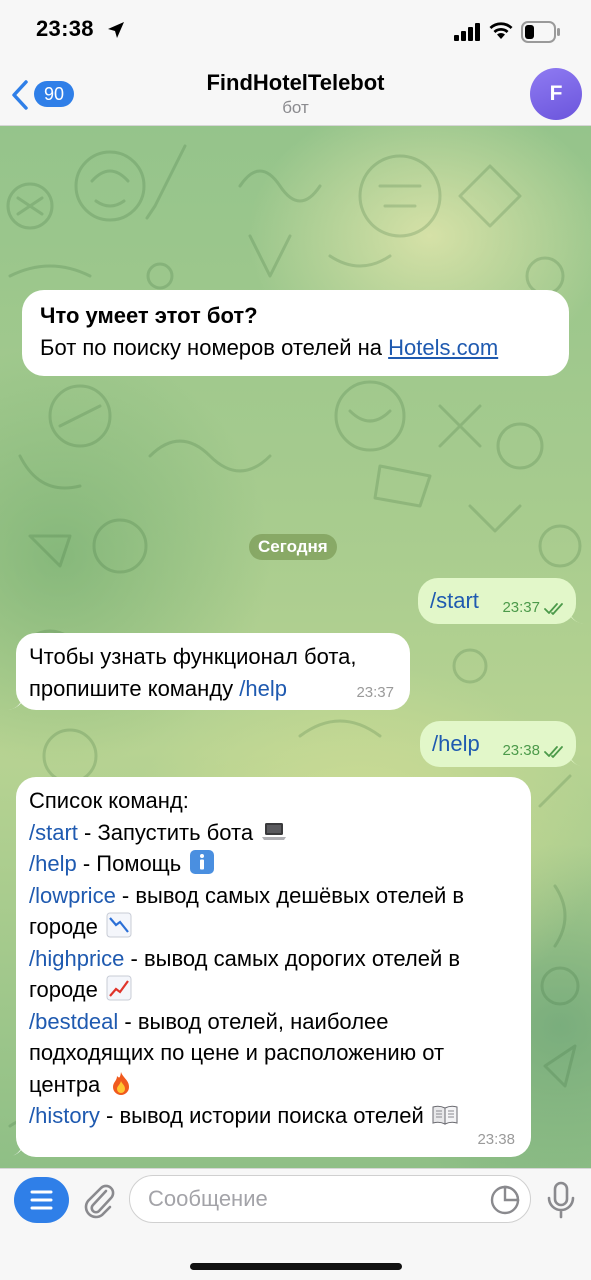 The image size is (591, 1280). Describe the element at coordinates (237, 1052) in the screenshot. I see `command-item-continuation: подходящих по цене и расположению от` at that location.